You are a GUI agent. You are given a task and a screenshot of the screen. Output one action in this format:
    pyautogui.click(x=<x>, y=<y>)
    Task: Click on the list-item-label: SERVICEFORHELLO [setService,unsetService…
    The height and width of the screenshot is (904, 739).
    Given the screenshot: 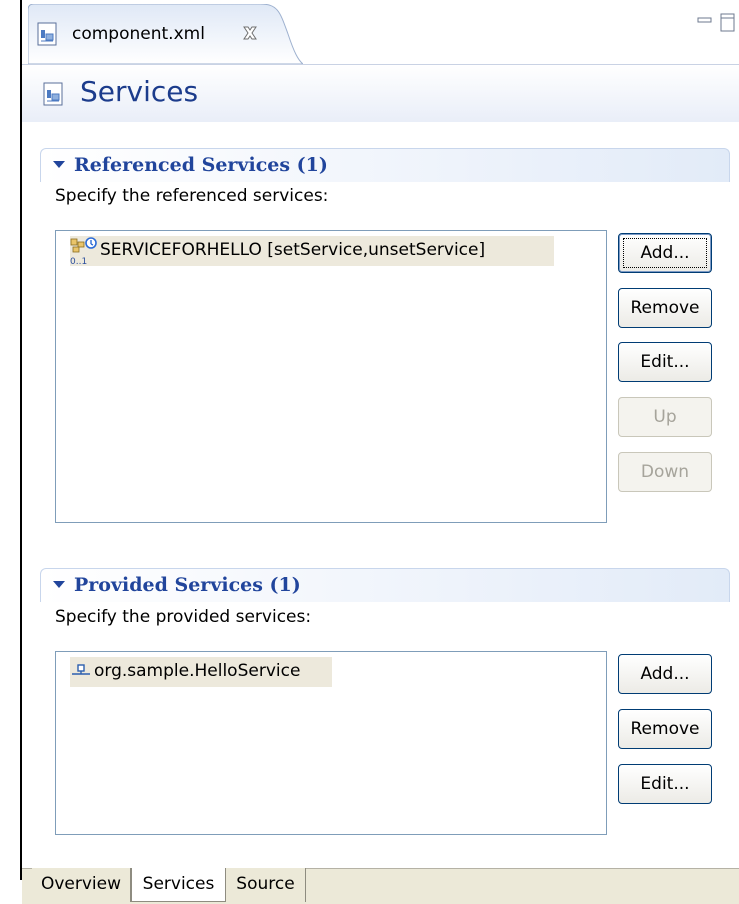 What is the action you would take?
    pyautogui.click(x=293, y=250)
    